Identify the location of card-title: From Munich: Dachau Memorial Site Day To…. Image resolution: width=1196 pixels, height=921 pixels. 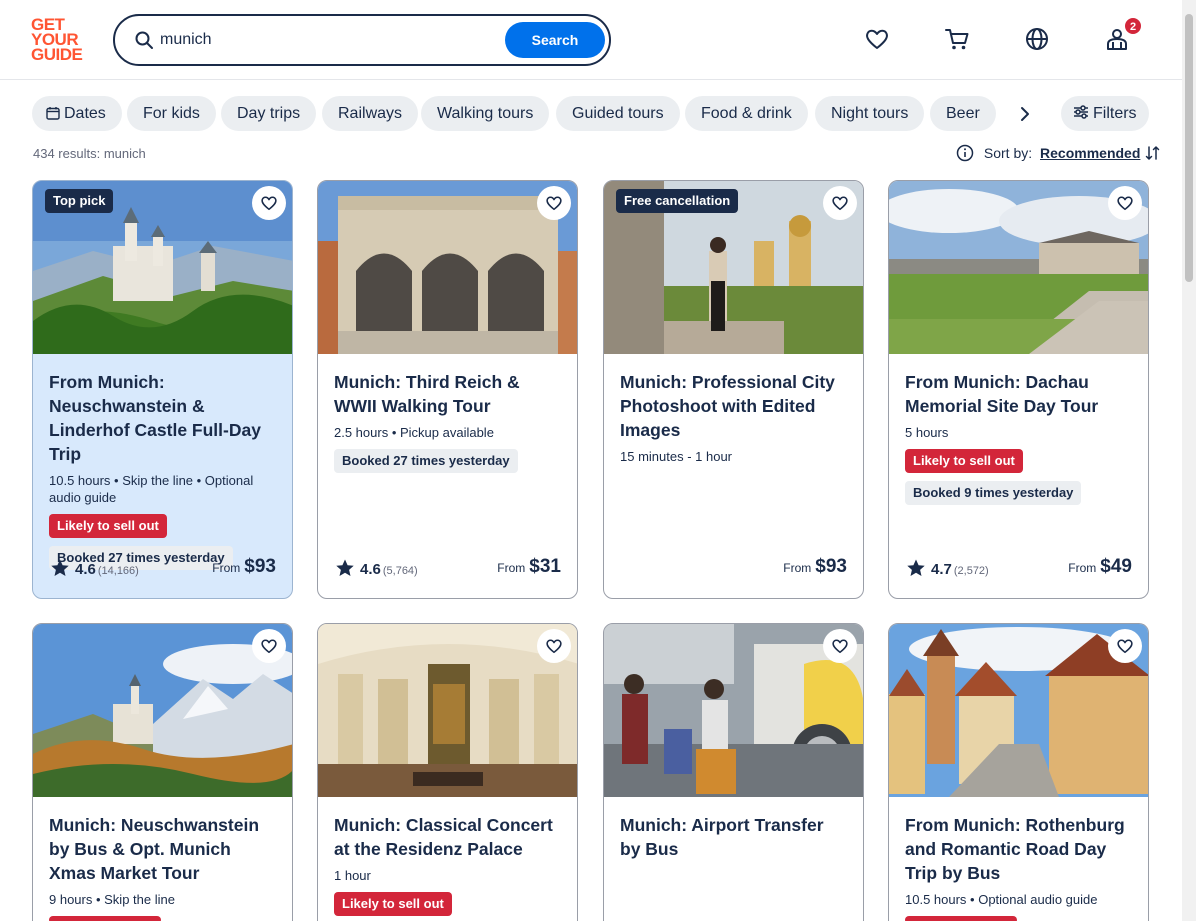
(1018, 394).